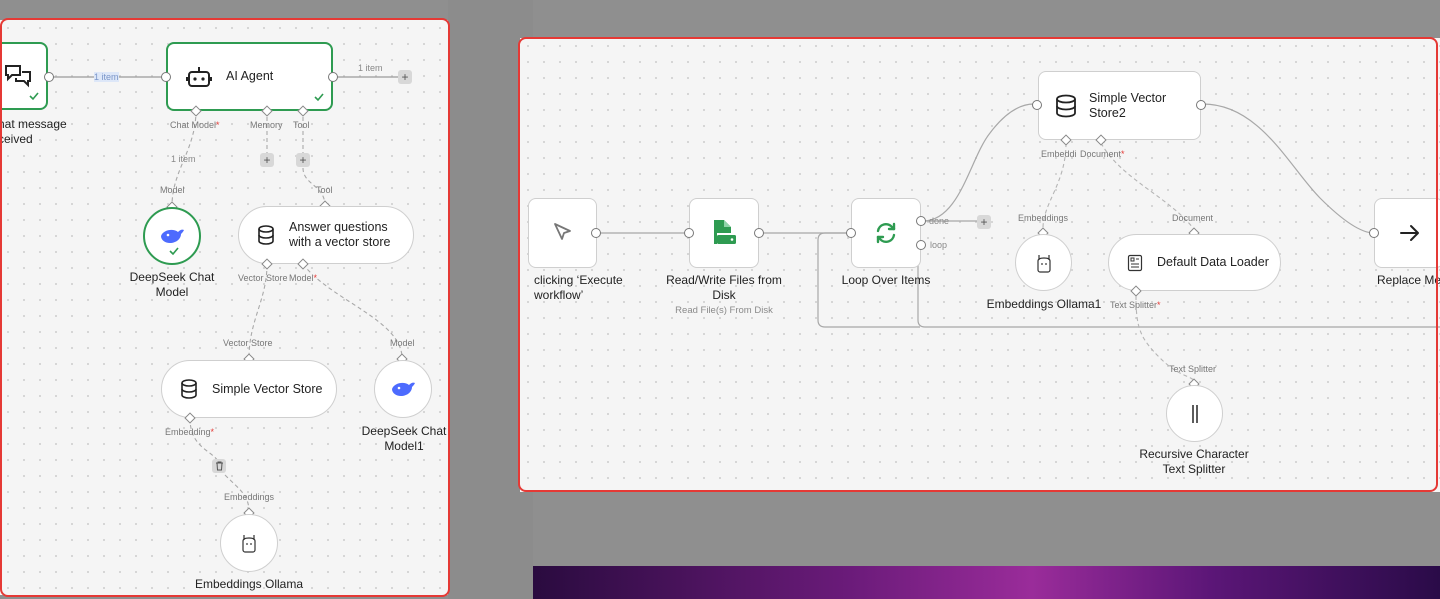 Image resolution: width=1440 pixels, height=599 pixels. What do you see at coordinates (172, 284) in the screenshot?
I see `deepseek-chat-model-label: DeepSeek Chat Model` at bounding box center [172, 284].